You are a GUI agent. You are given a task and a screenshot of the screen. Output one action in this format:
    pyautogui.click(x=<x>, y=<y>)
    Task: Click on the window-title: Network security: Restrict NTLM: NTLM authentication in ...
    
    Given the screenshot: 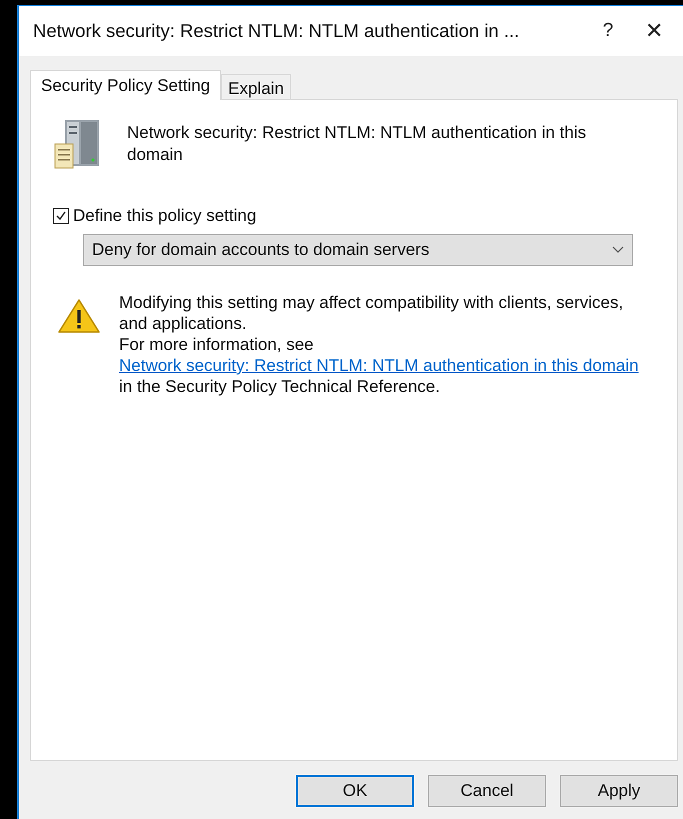 What is the action you would take?
    pyautogui.click(x=276, y=31)
    